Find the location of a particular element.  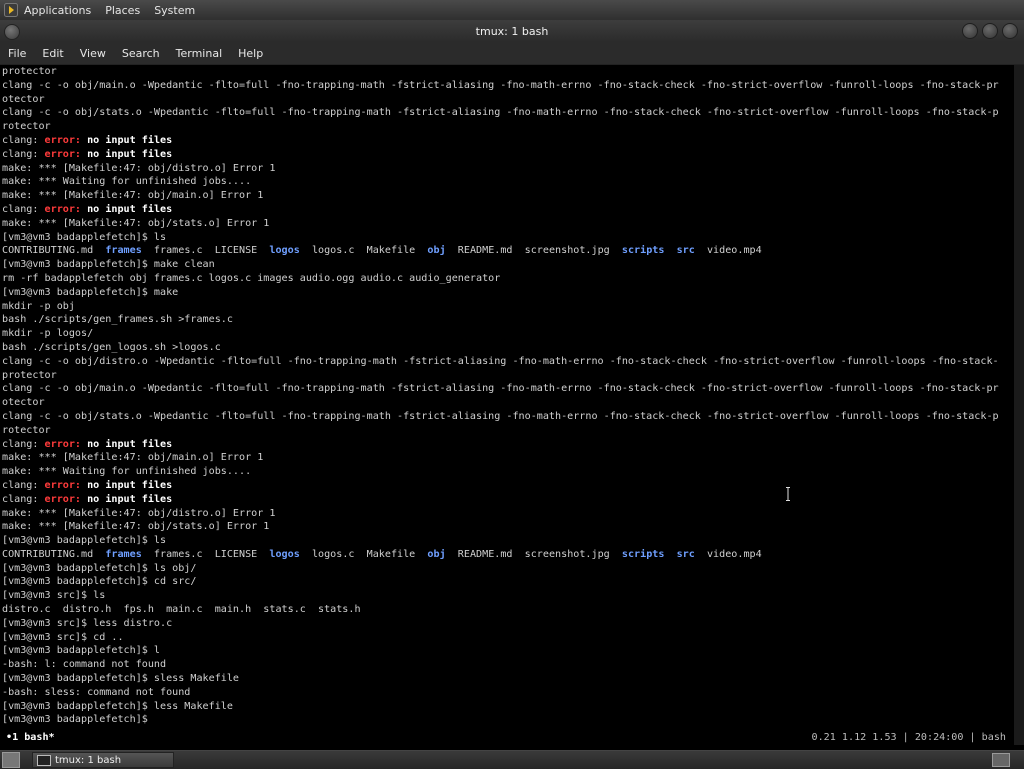

terminal-text: protector is located at coordinates (29, 375).